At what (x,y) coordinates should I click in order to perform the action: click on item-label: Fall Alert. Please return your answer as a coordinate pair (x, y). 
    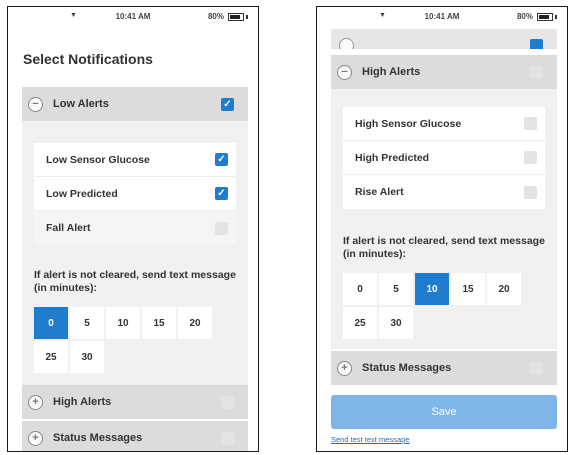
    Looking at the image, I should click on (68, 228).